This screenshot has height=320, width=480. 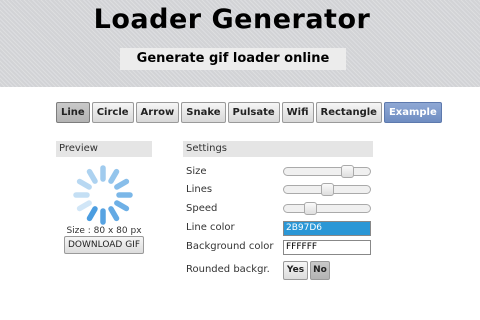 What do you see at coordinates (104, 231) in the screenshot?
I see `preview-size-label: Size : 80 x 80 px` at bounding box center [104, 231].